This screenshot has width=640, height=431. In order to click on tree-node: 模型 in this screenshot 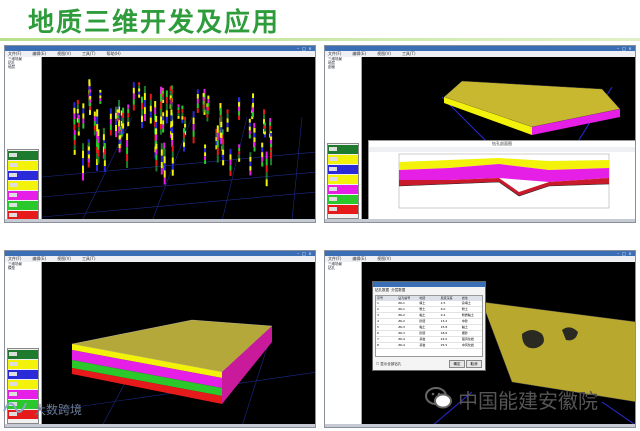, I will do `click(23, 268)`.